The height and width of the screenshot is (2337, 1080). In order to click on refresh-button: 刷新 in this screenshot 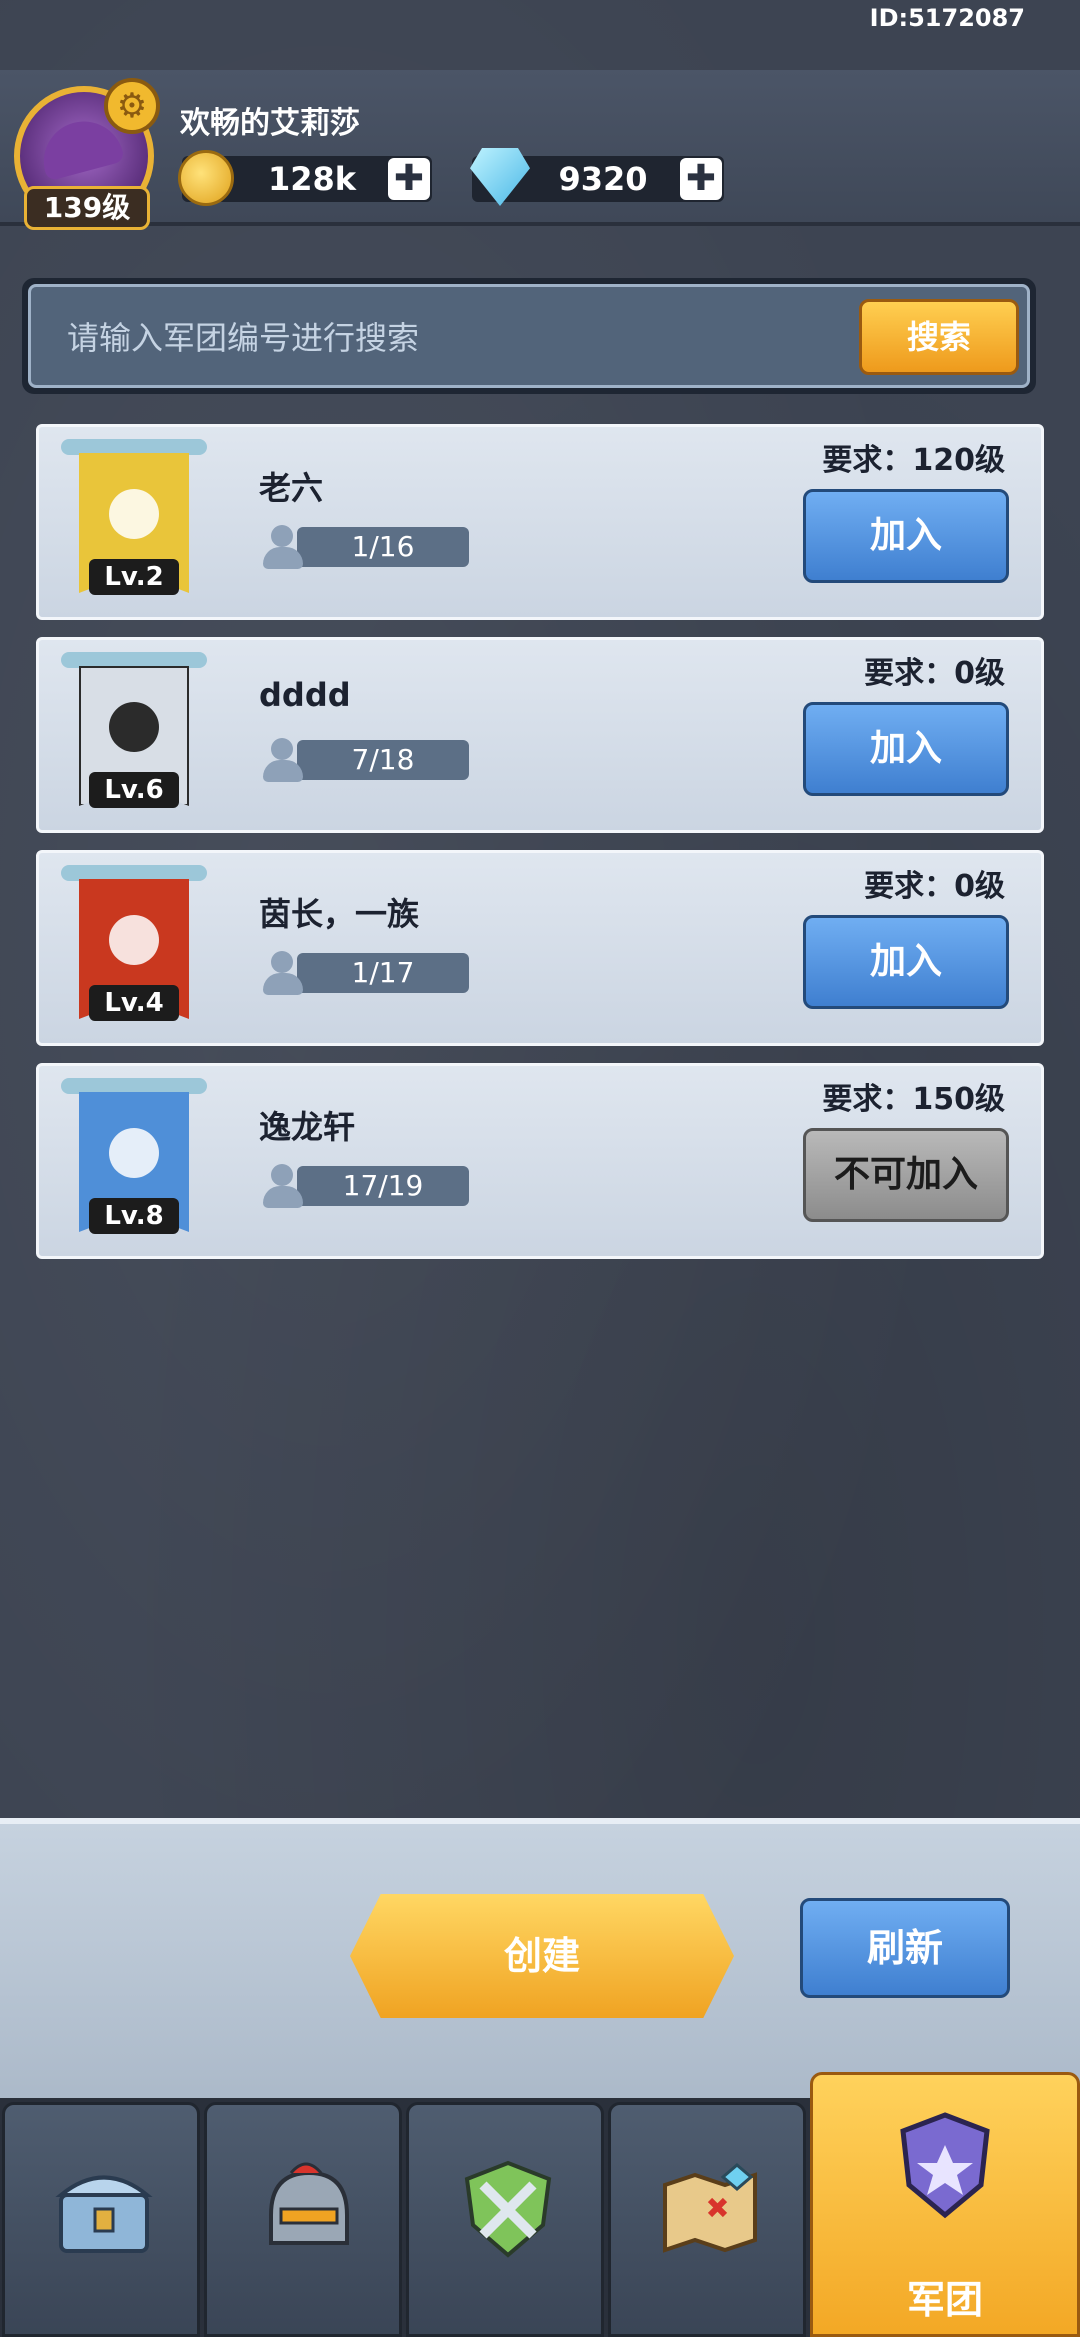, I will do `click(905, 1948)`.